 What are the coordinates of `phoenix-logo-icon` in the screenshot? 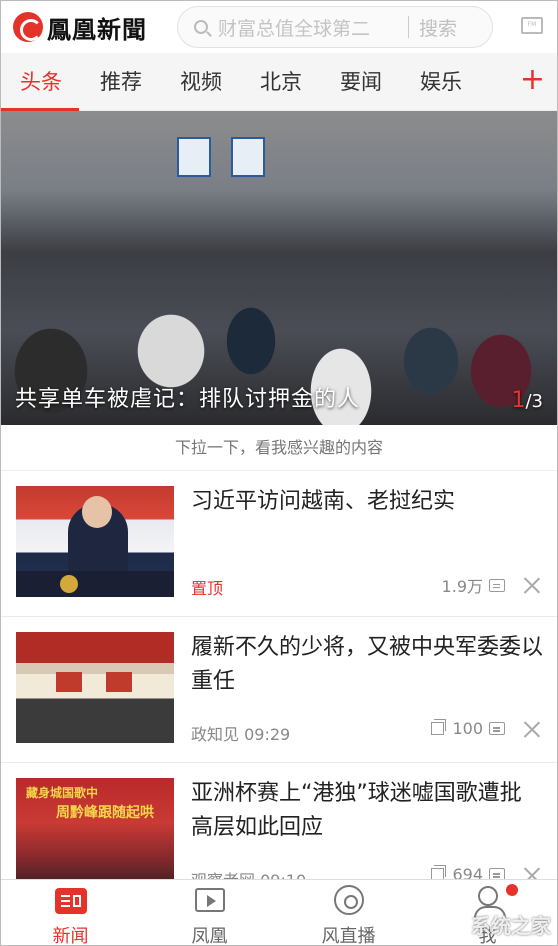 It's located at (28, 27).